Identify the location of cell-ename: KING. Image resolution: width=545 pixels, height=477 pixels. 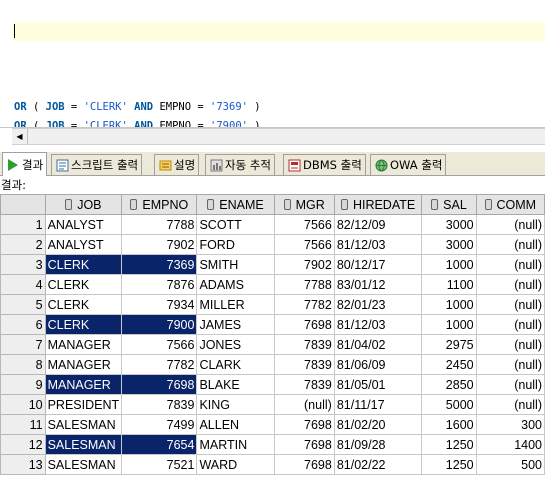
(235, 404).